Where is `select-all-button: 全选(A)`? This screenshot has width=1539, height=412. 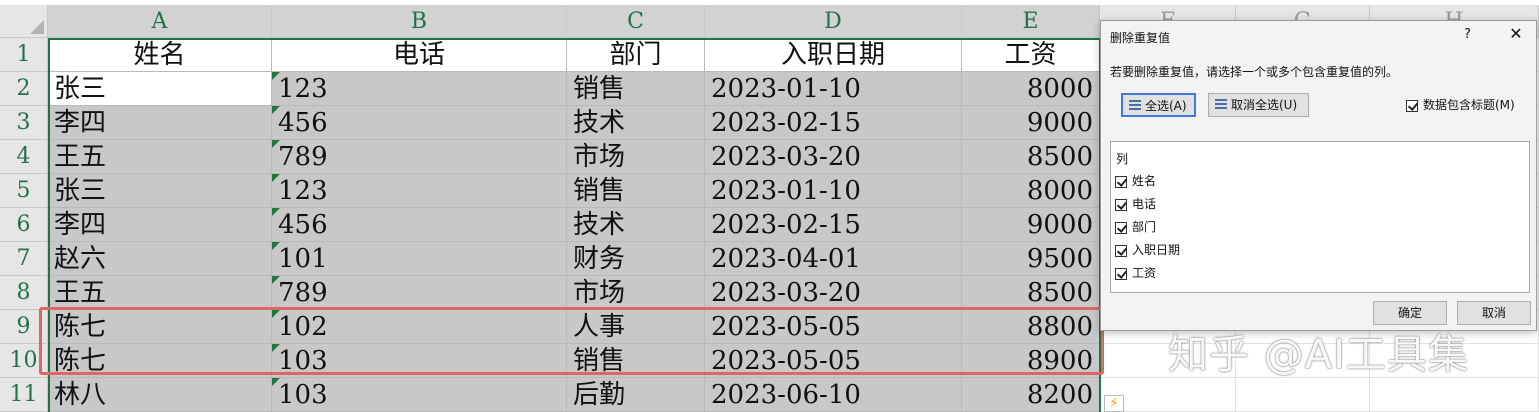
select-all-button: 全选(A) is located at coordinates (1158, 105).